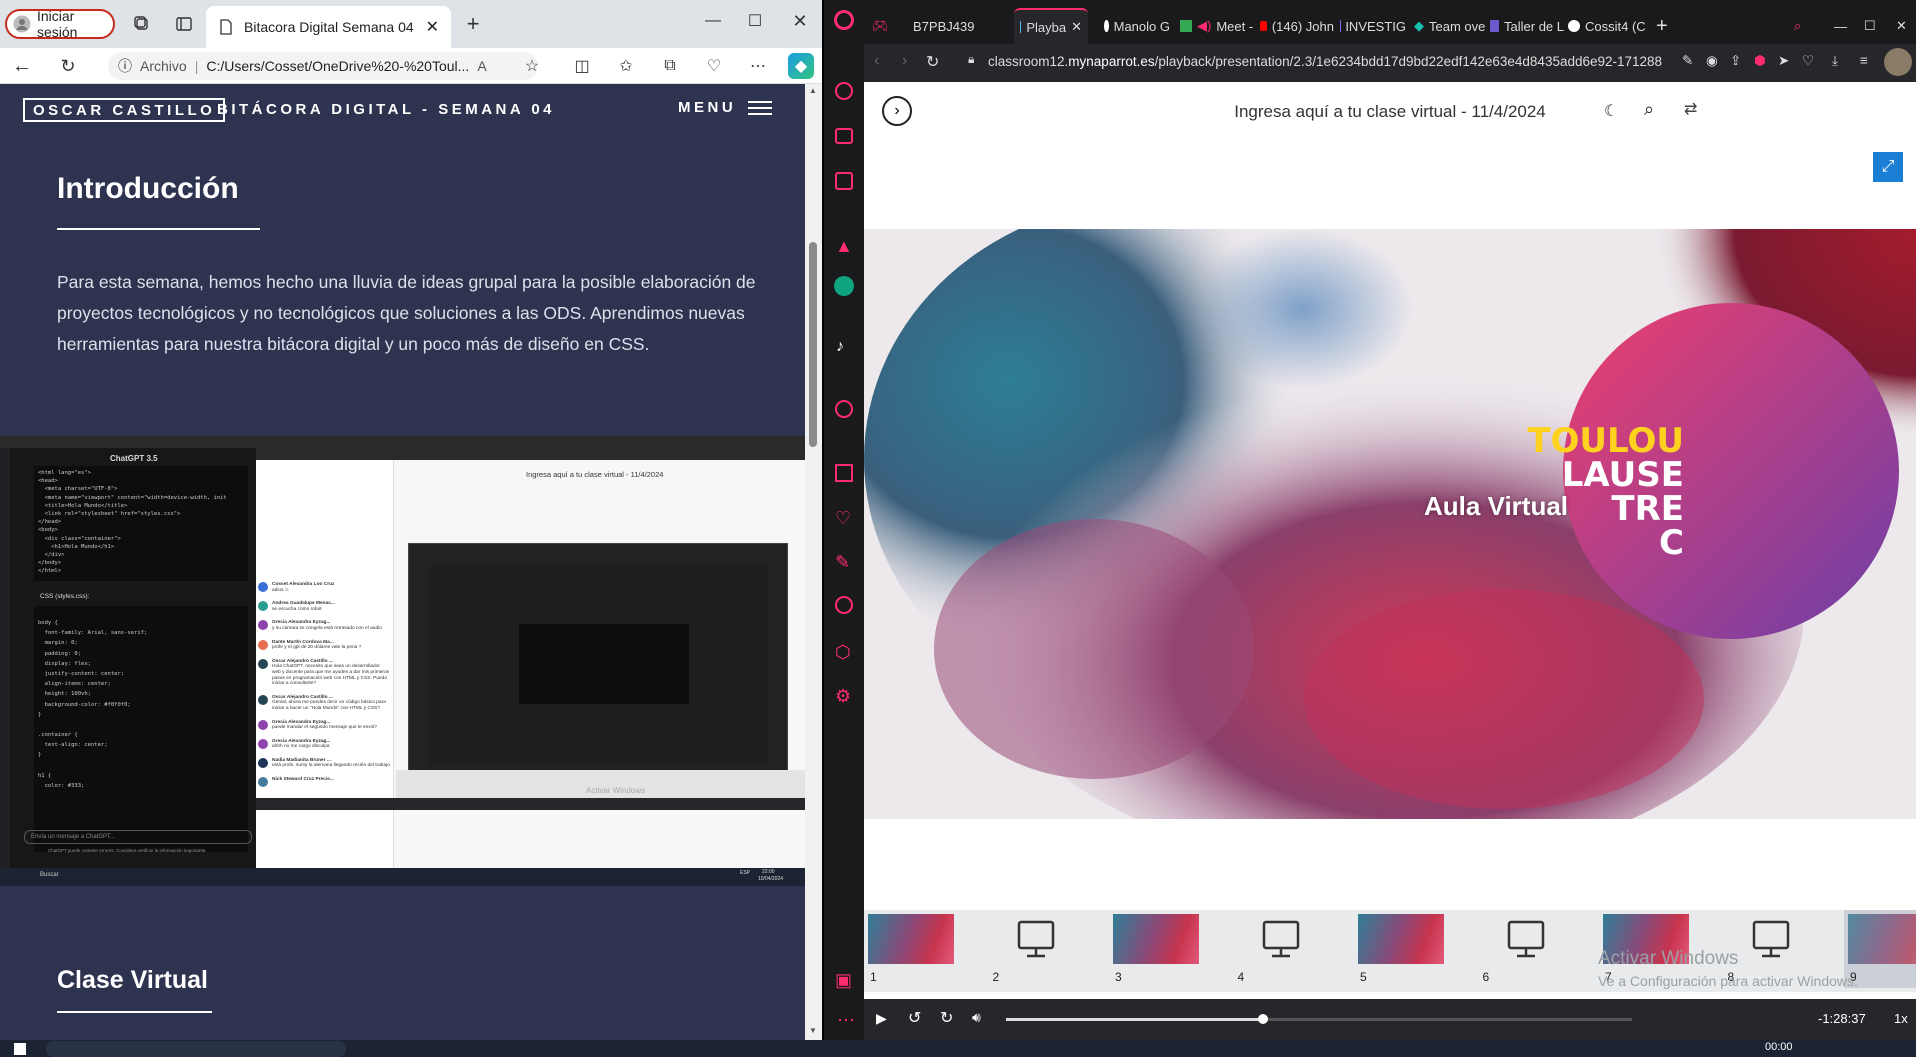 This screenshot has height=1057, width=1916. What do you see at coordinates (844, 409) in the screenshot?
I see `player-icon` at bounding box center [844, 409].